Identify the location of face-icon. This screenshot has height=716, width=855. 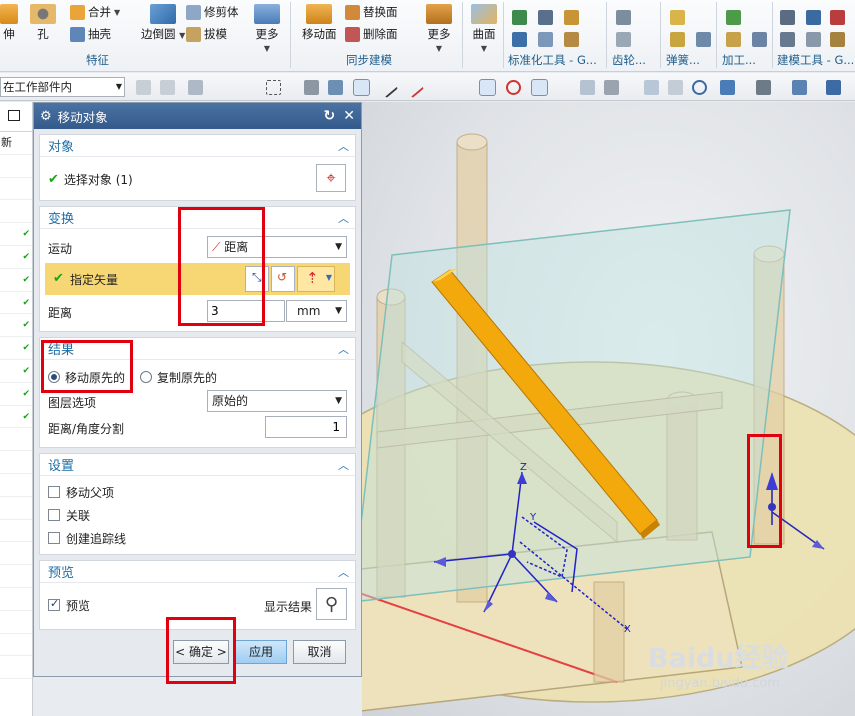
(587, 87).